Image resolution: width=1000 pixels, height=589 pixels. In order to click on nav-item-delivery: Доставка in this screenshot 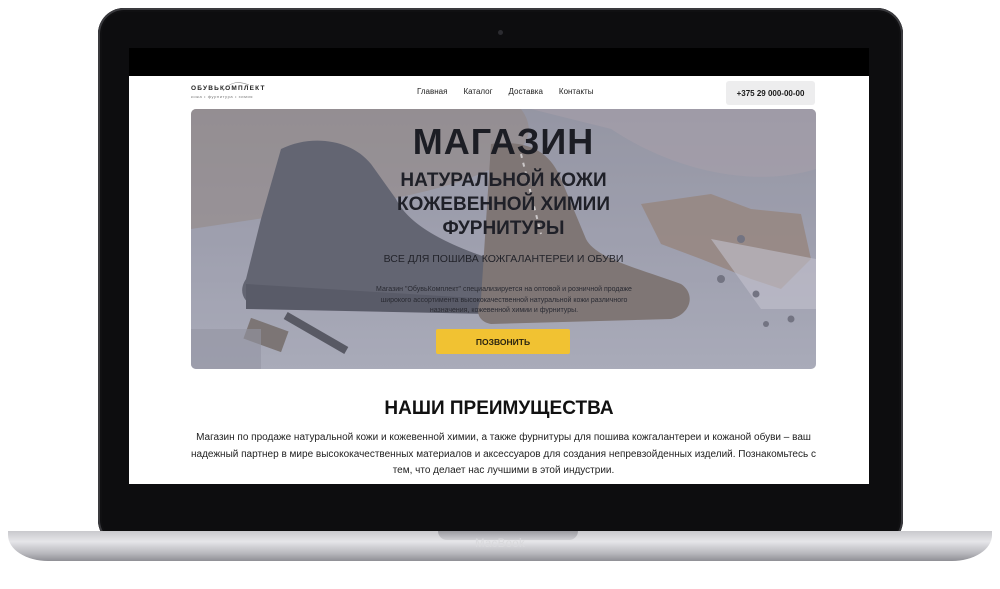, I will do `click(526, 91)`.